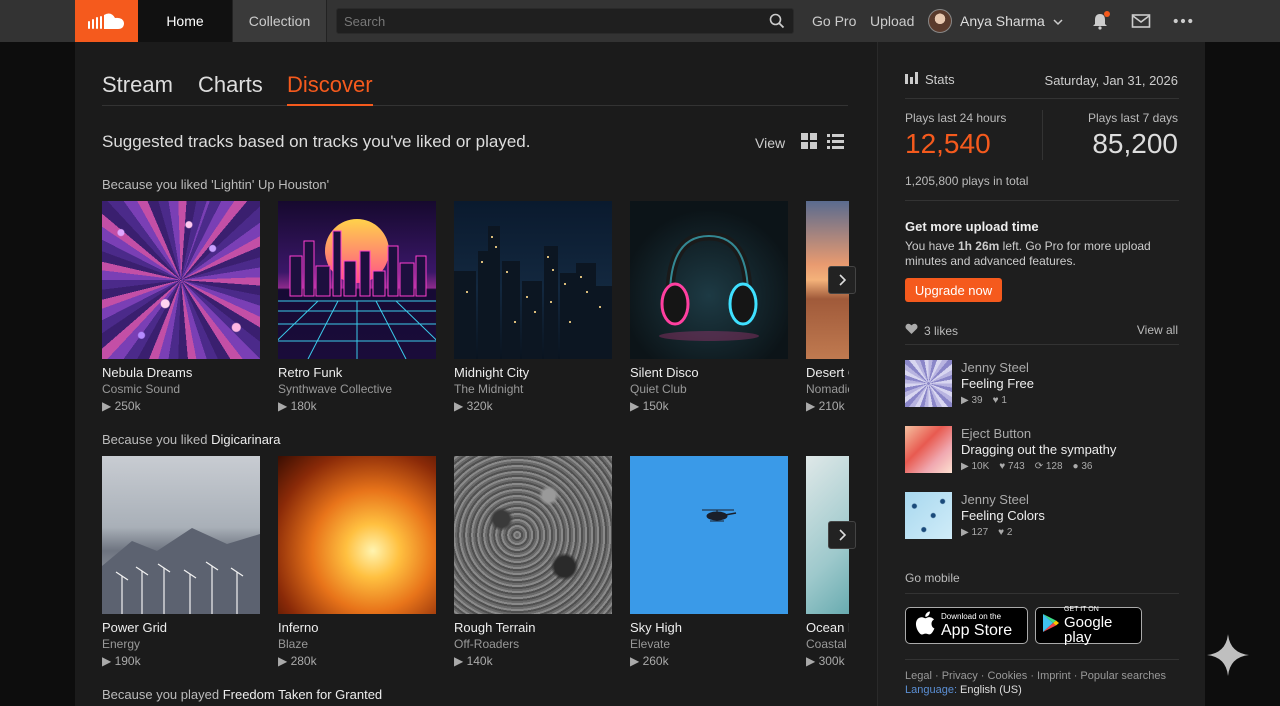  What do you see at coordinates (357, 627) in the screenshot?
I see `track-title: Inferno` at bounding box center [357, 627].